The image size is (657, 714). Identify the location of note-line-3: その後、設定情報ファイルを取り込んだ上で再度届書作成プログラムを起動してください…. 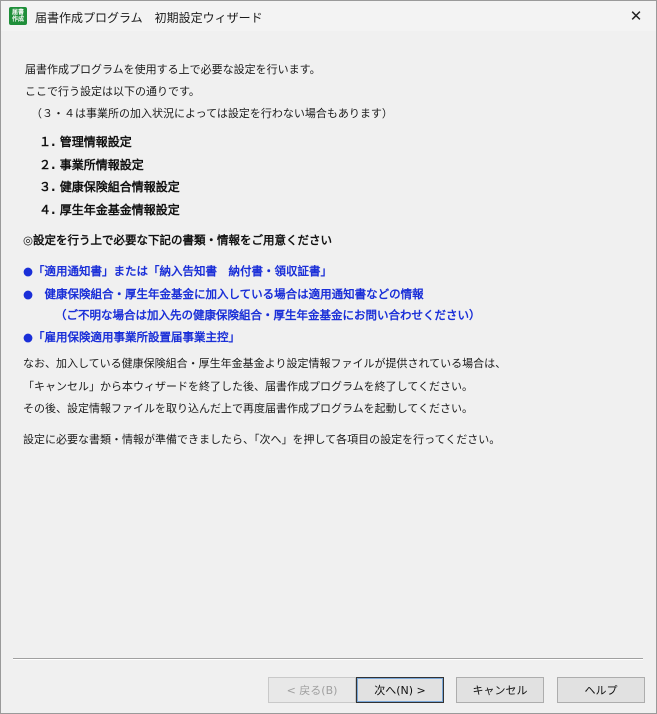
(248, 408).